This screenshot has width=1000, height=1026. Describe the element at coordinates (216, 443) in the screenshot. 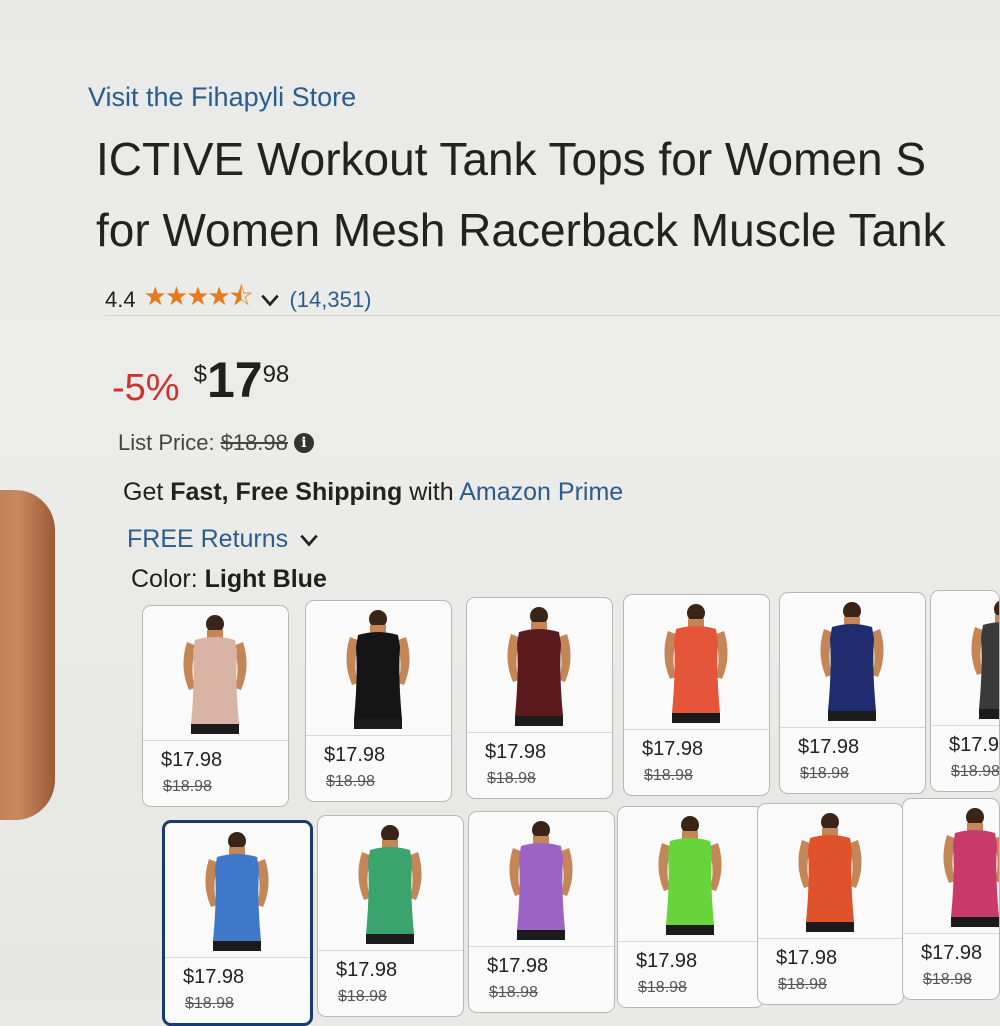

I see `list-price: List Price: $18.98 i` at that location.